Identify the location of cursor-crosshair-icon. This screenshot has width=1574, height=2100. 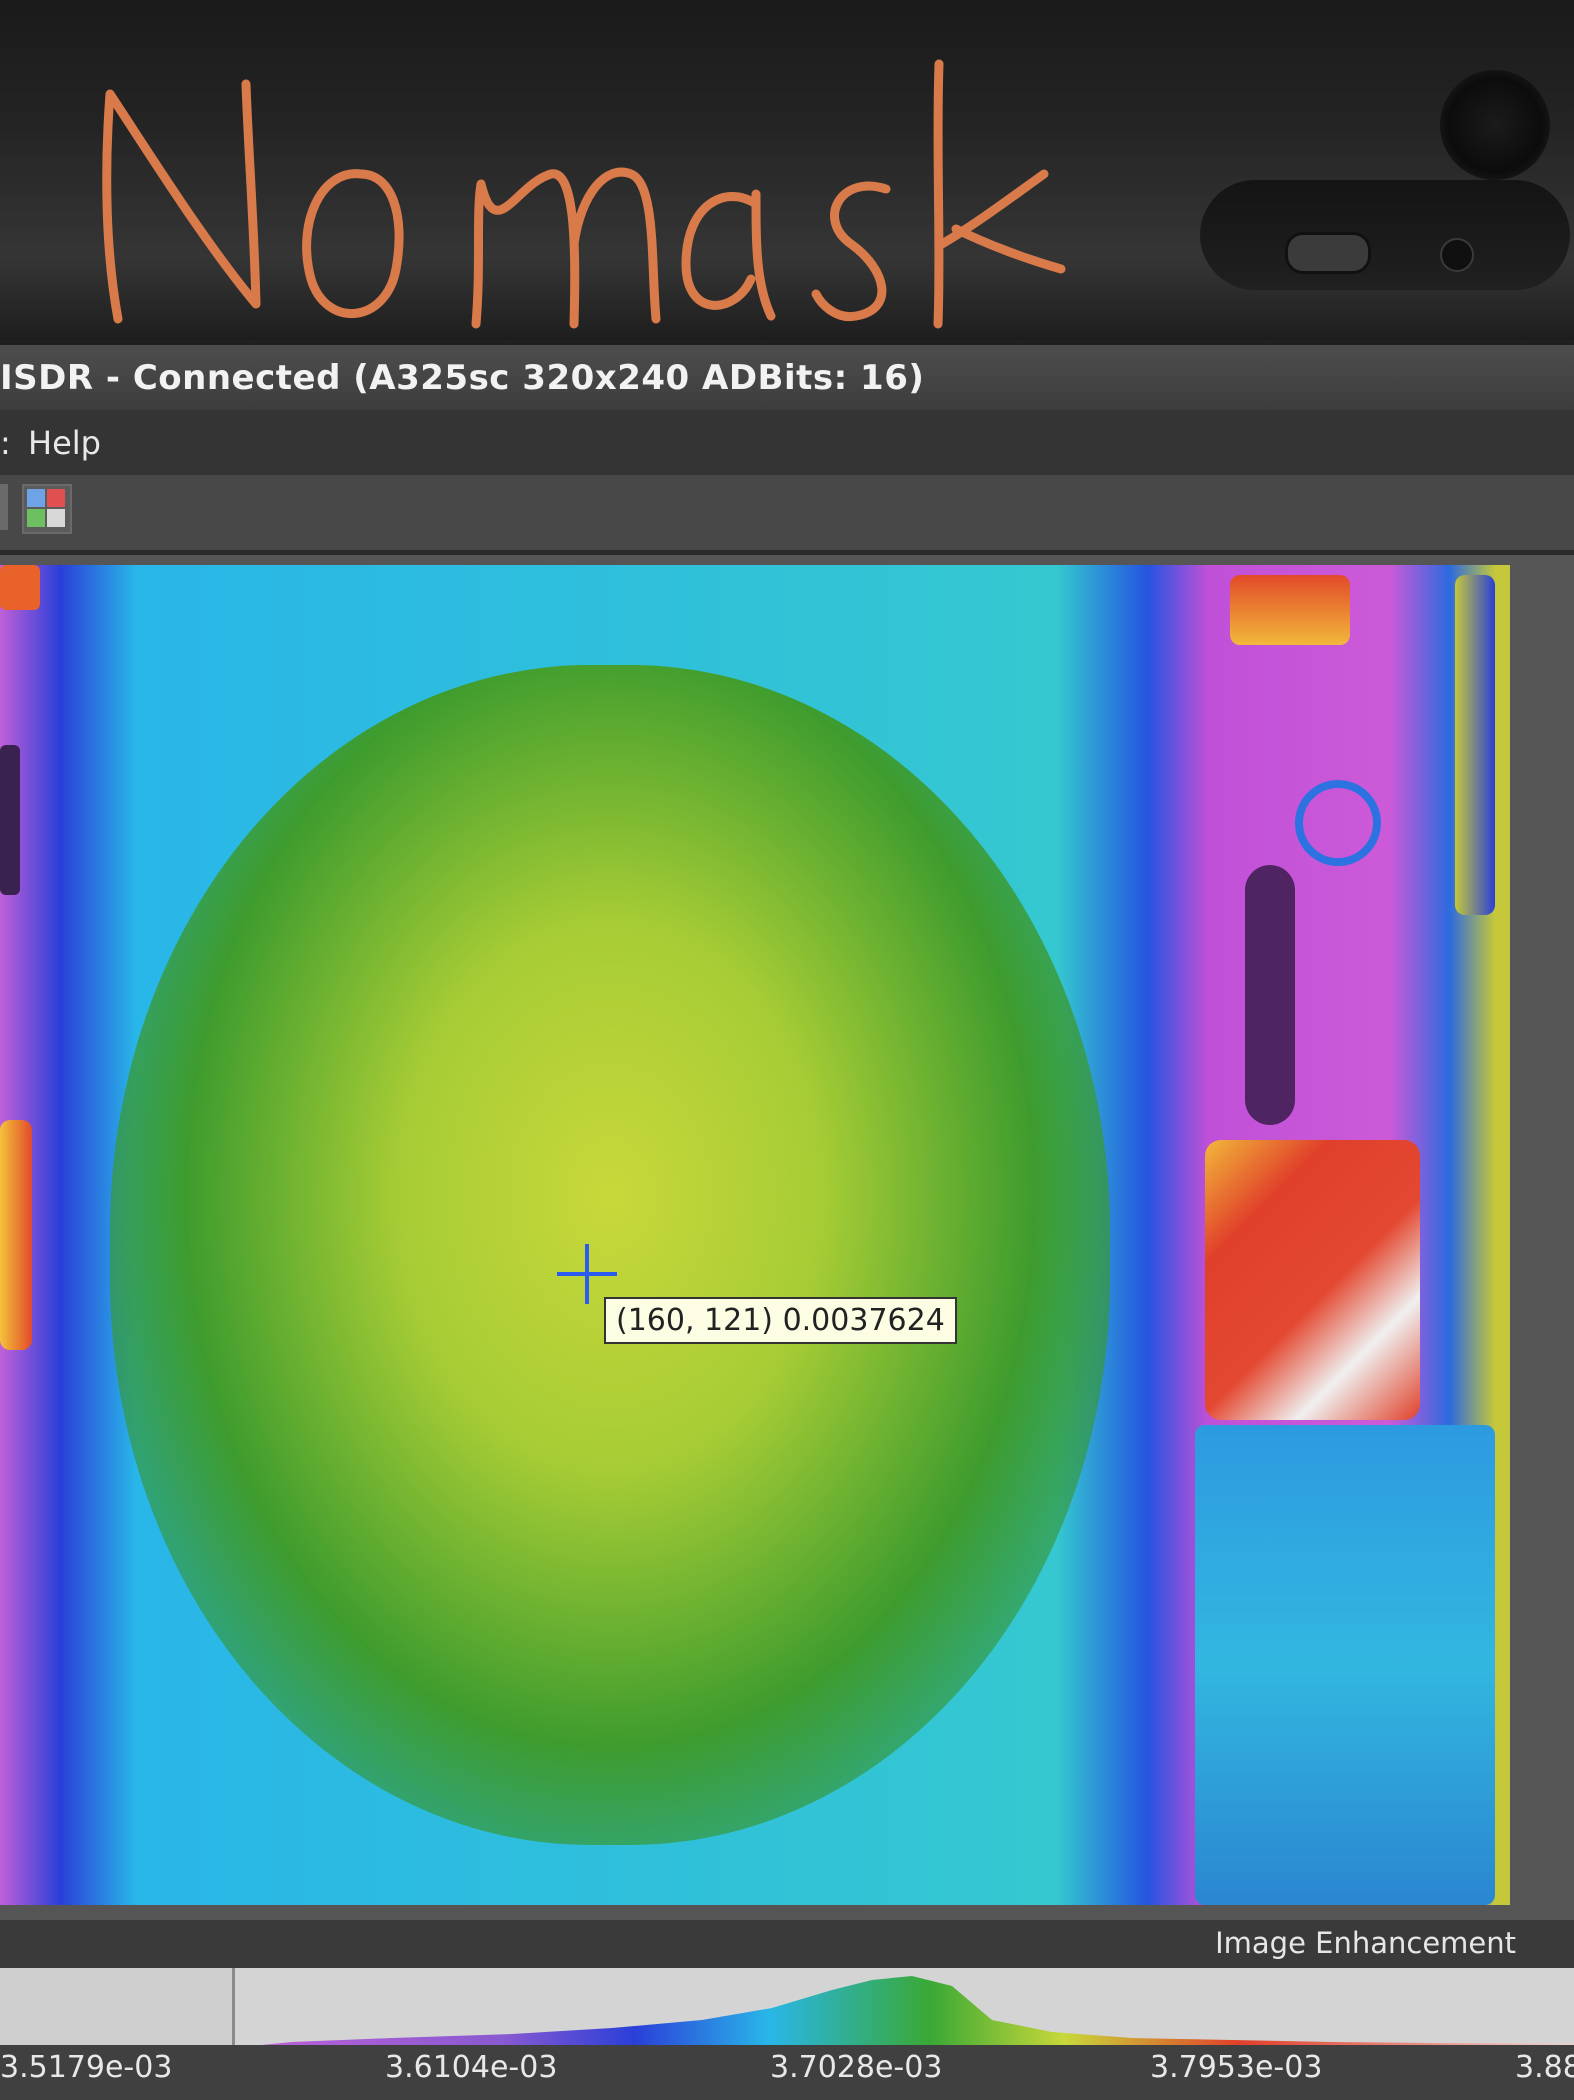
(587, 1274).